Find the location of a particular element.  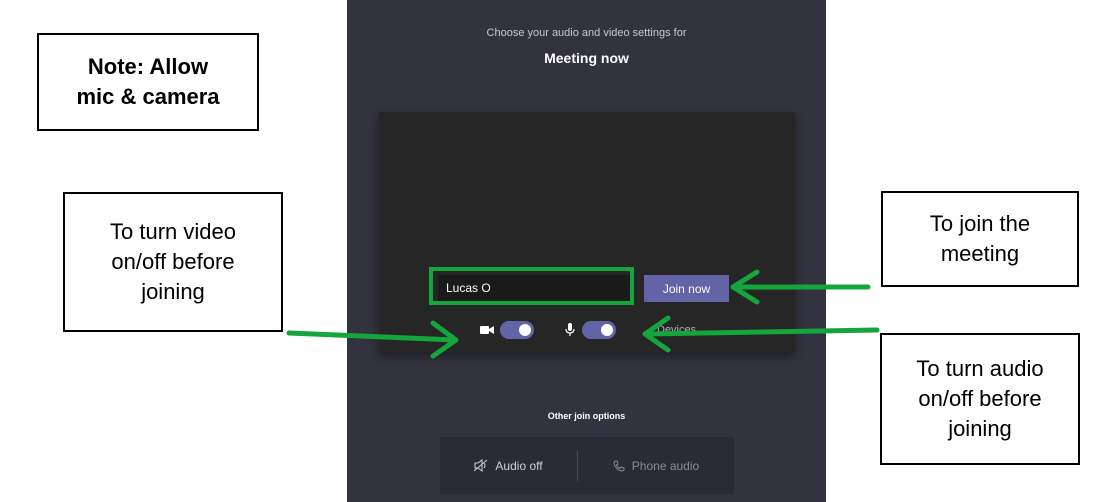

note-callout: Note: Allow mic & camera is located at coordinates (148, 82).